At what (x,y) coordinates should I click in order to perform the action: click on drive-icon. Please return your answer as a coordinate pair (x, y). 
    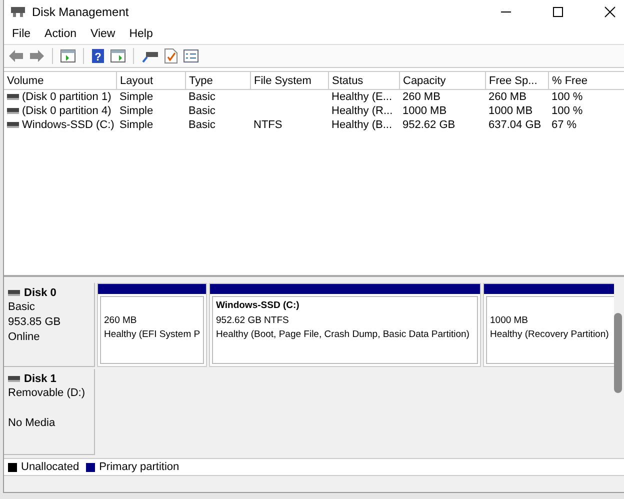
    Looking at the image, I should click on (150, 56).